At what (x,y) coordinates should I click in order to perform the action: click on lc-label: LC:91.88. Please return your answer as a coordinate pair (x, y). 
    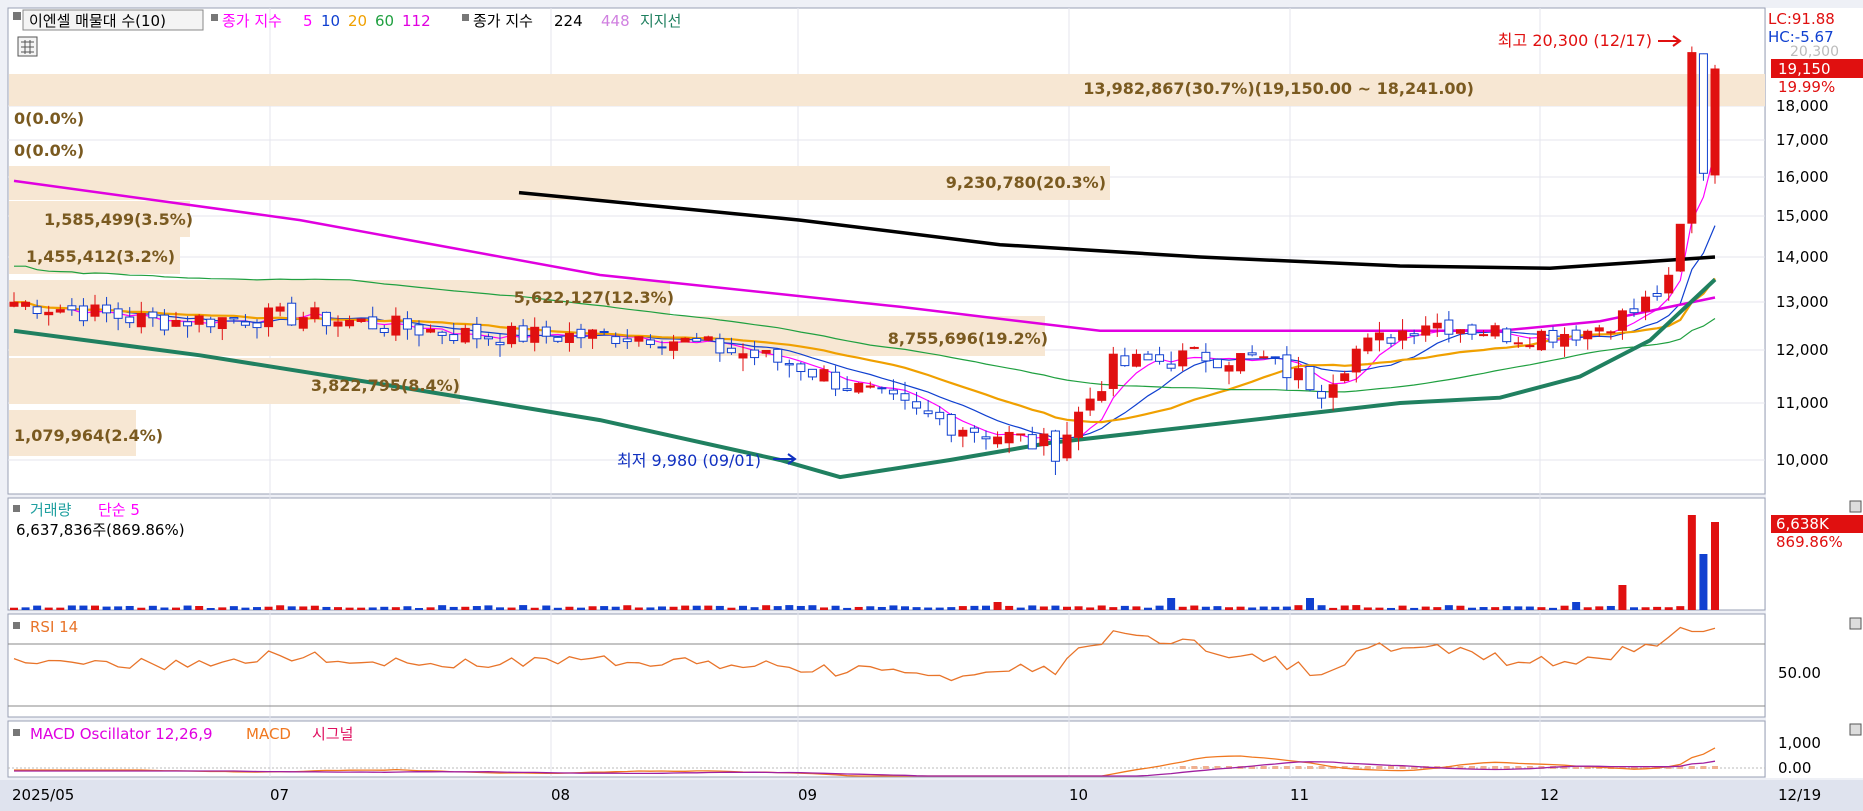
    Looking at the image, I should click on (1801, 19).